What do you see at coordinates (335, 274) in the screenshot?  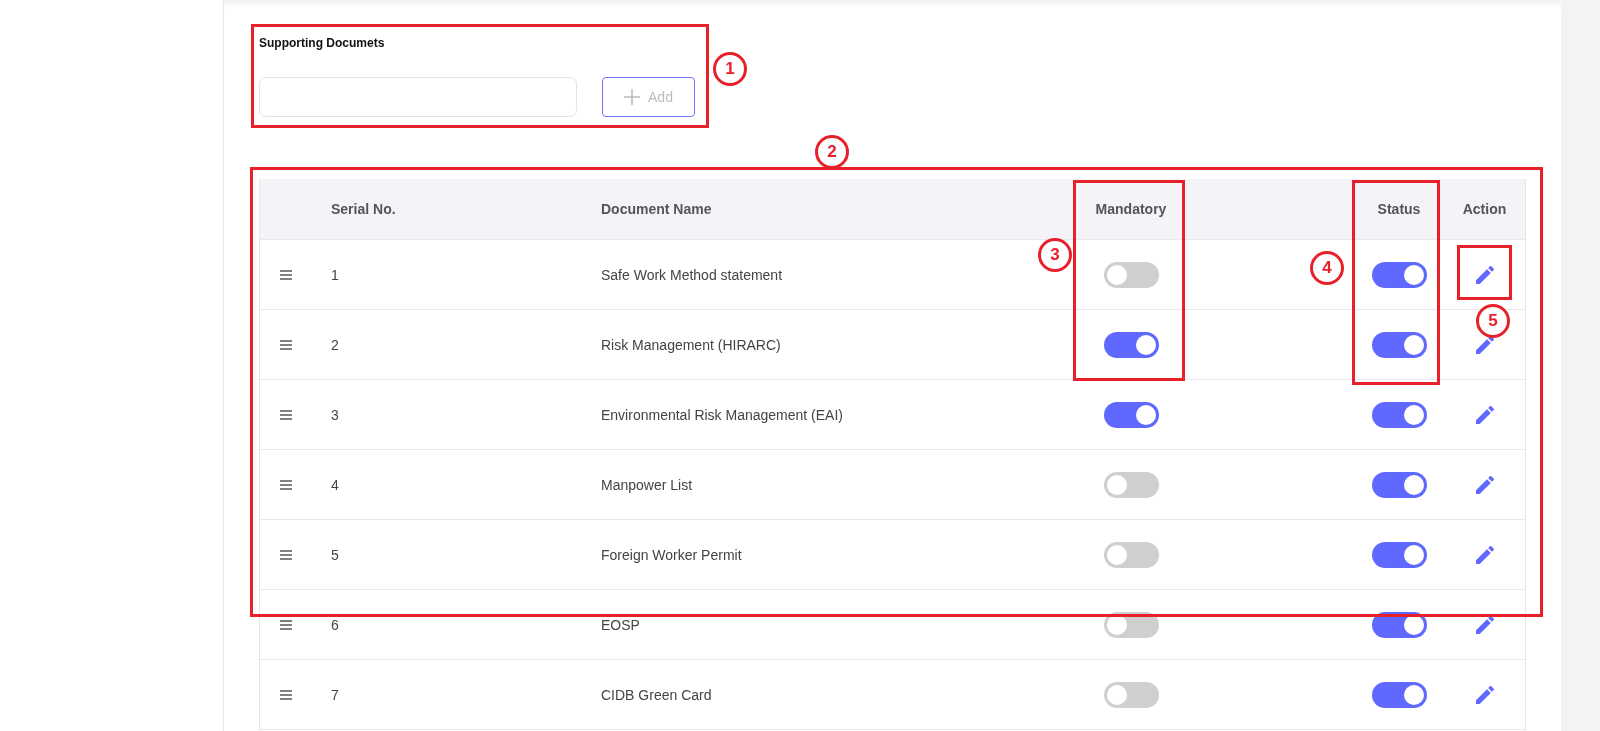 I see `table-cell-text: 1` at bounding box center [335, 274].